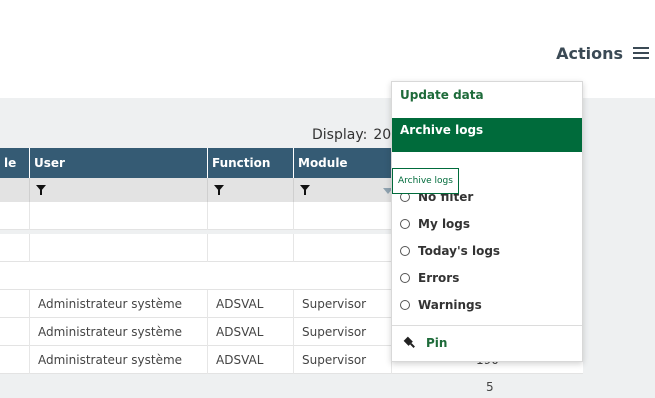 The height and width of the screenshot is (398, 655). What do you see at coordinates (343, 163) in the screenshot?
I see `column-header-module: Module` at bounding box center [343, 163].